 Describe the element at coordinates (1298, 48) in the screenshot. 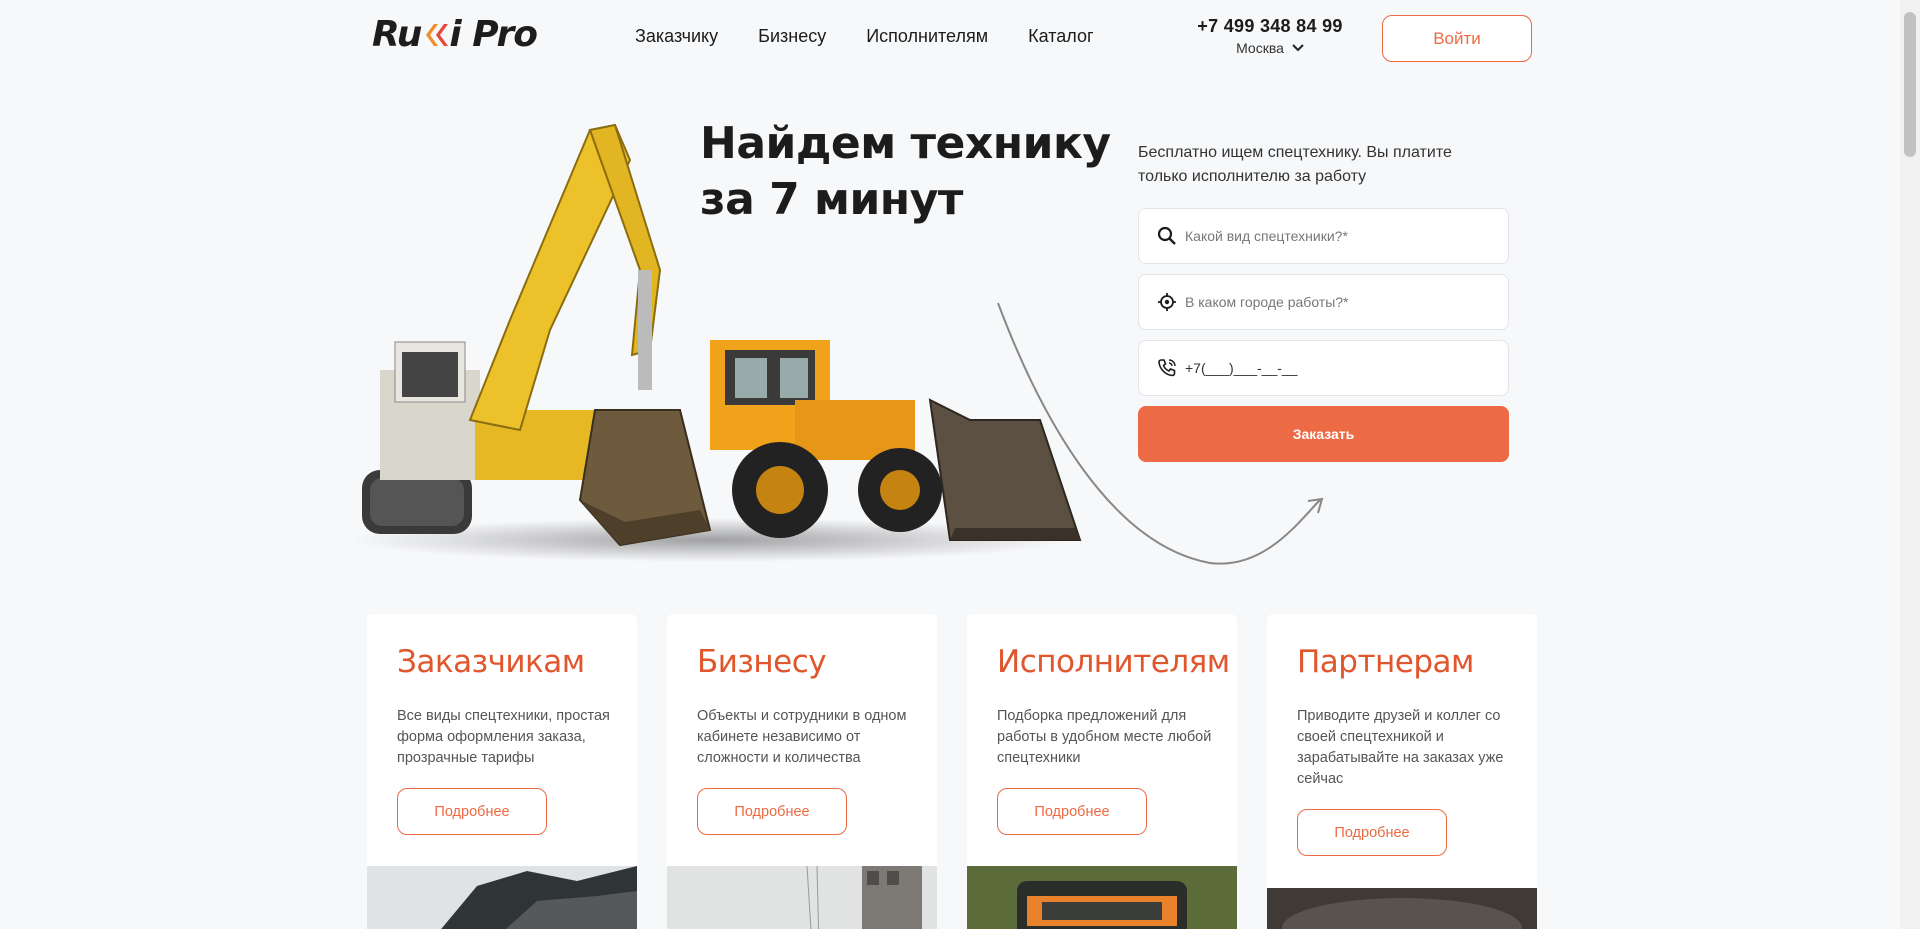

I see `chevron-down-icon` at that location.